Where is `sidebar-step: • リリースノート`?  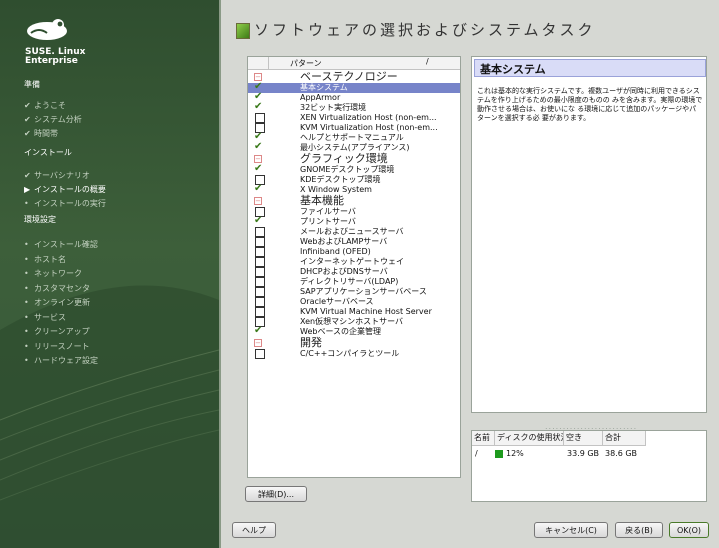 sidebar-step: • リリースノート is located at coordinates (57, 346).